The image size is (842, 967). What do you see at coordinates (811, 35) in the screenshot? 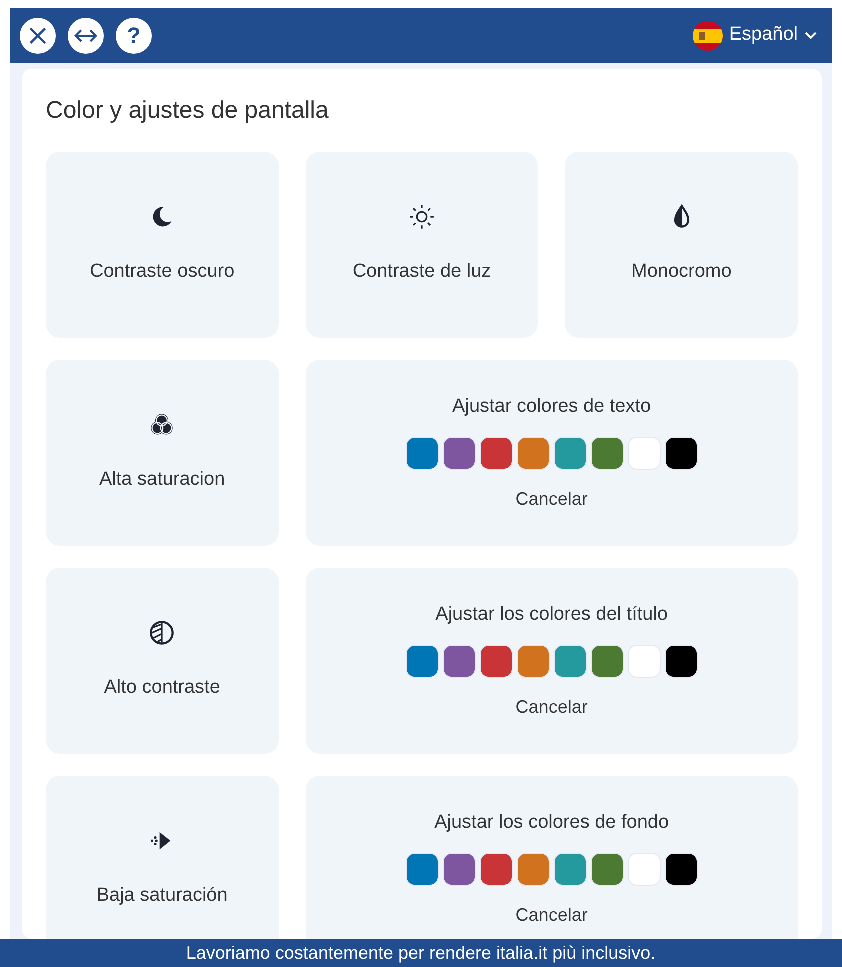
I see `chevron-down-icon` at bounding box center [811, 35].